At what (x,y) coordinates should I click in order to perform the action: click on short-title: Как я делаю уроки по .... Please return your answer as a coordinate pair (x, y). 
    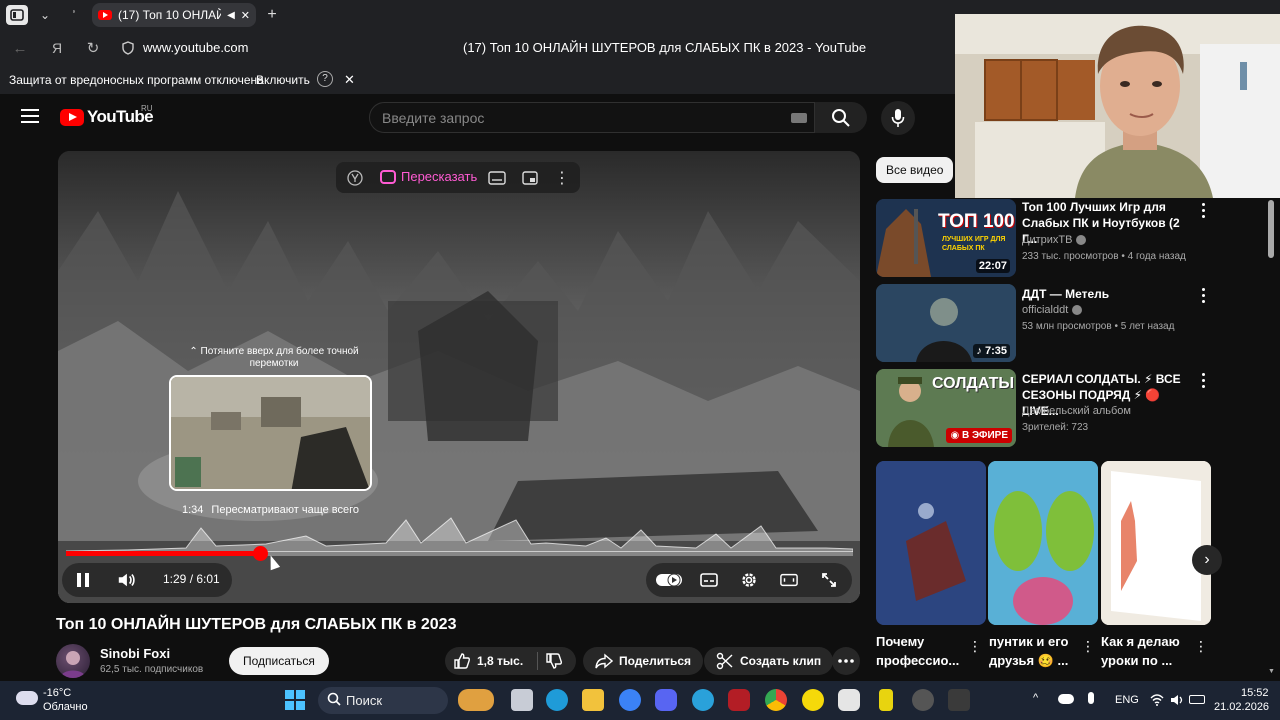
    Looking at the image, I should click on (1146, 651).